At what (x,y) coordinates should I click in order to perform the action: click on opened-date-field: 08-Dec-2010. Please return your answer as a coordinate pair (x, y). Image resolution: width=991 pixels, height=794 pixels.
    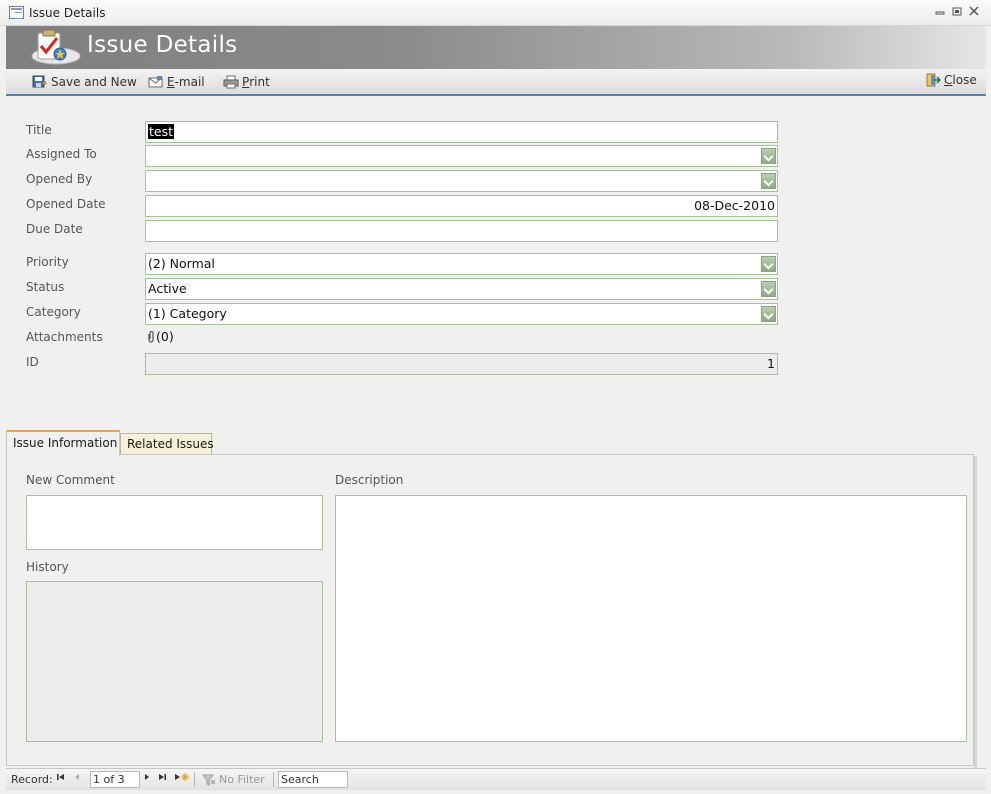
    Looking at the image, I should click on (461, 206).